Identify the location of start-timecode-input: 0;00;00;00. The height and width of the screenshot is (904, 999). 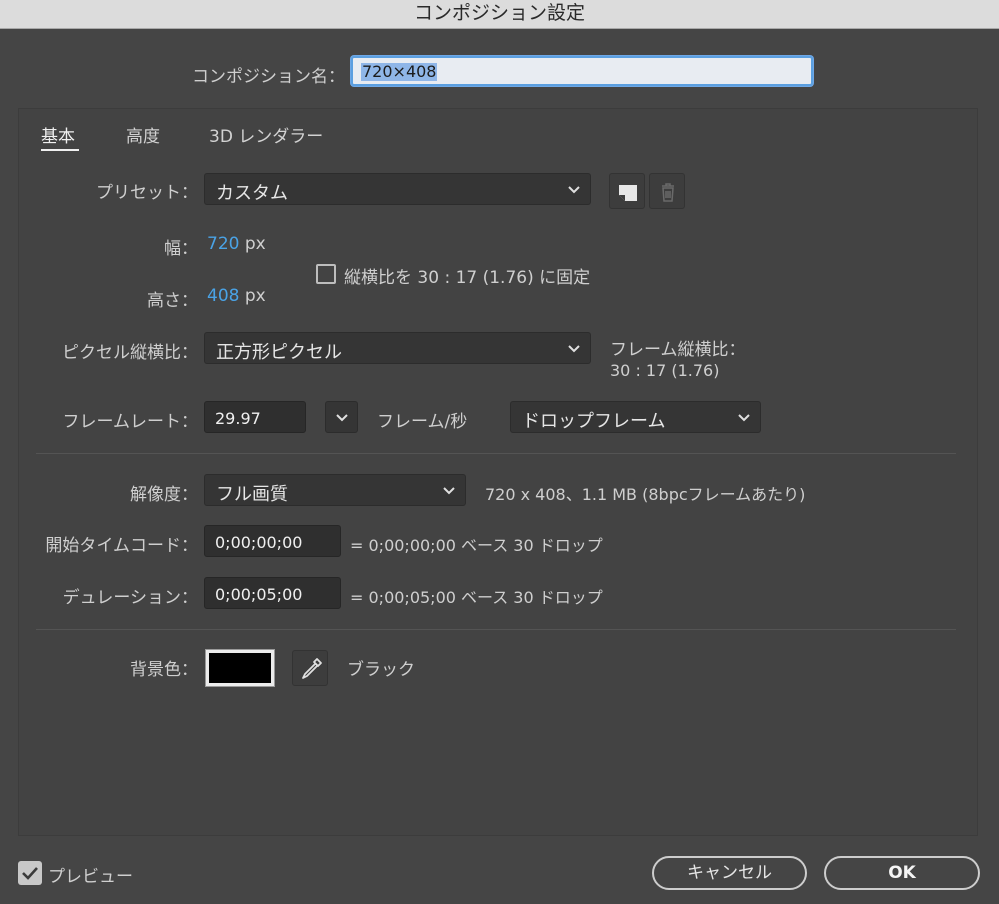
(272, 541).